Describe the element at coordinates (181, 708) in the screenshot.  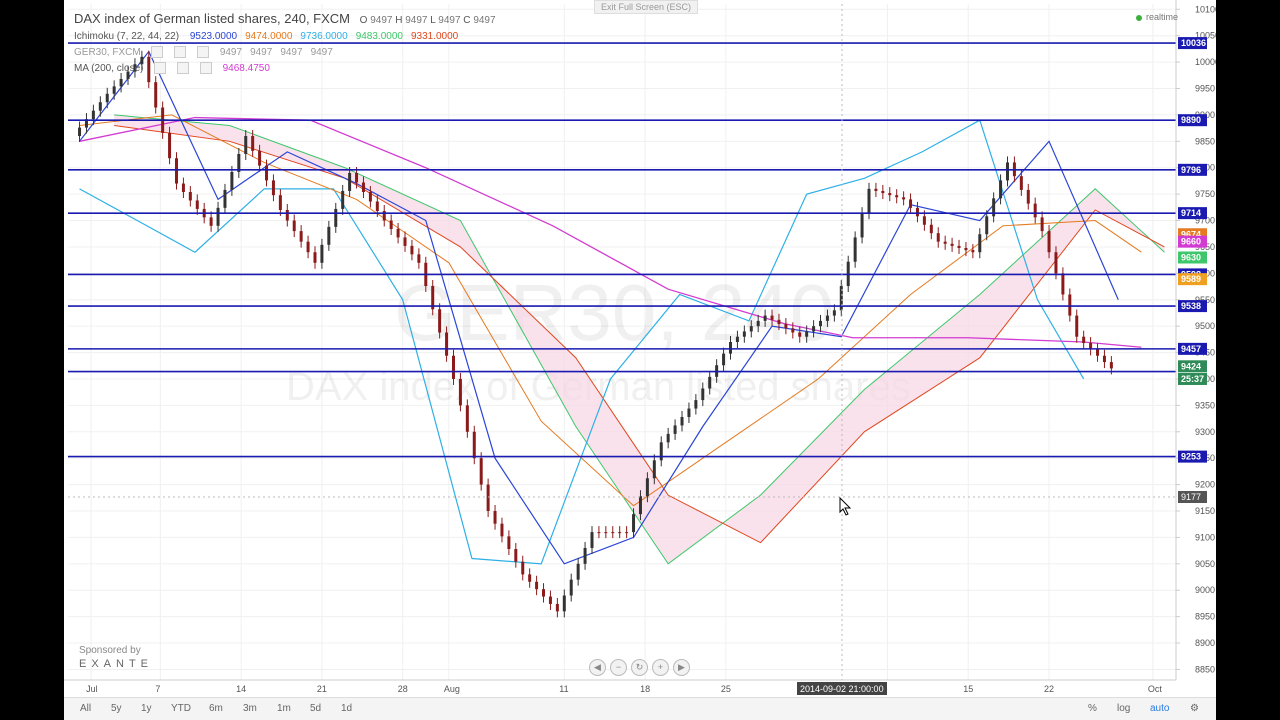
I see `range-ytd: YTD` at that location.